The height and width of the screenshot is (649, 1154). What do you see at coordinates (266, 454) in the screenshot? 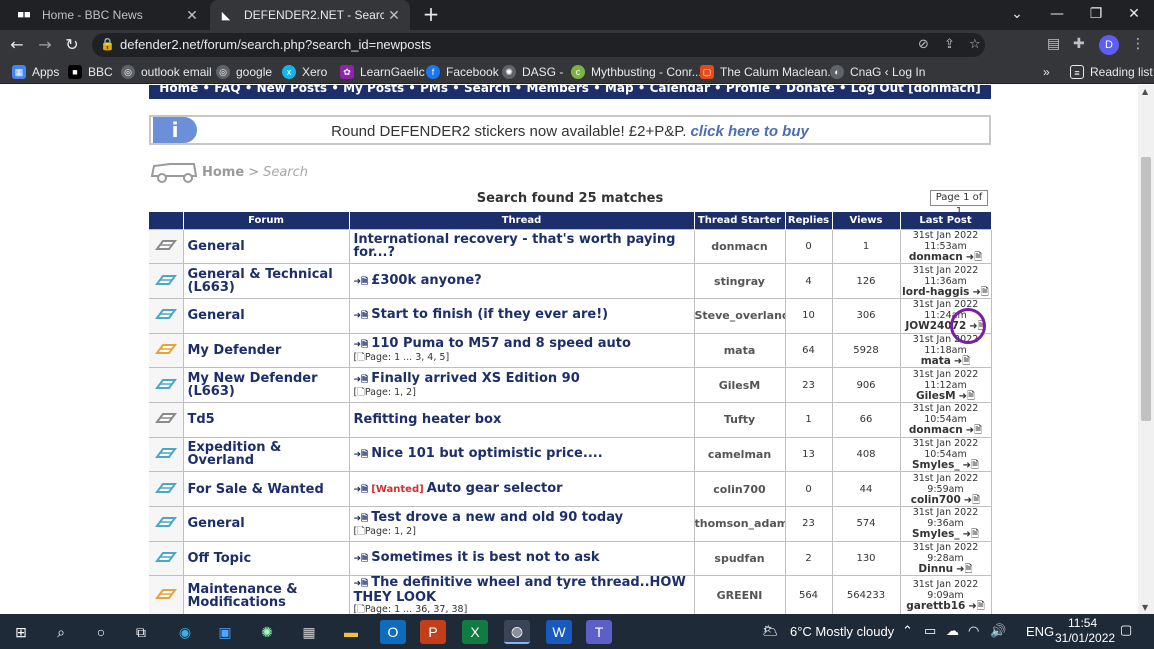
I see `forum-link: Expedition & Overland` at bounding box center [266, 454].